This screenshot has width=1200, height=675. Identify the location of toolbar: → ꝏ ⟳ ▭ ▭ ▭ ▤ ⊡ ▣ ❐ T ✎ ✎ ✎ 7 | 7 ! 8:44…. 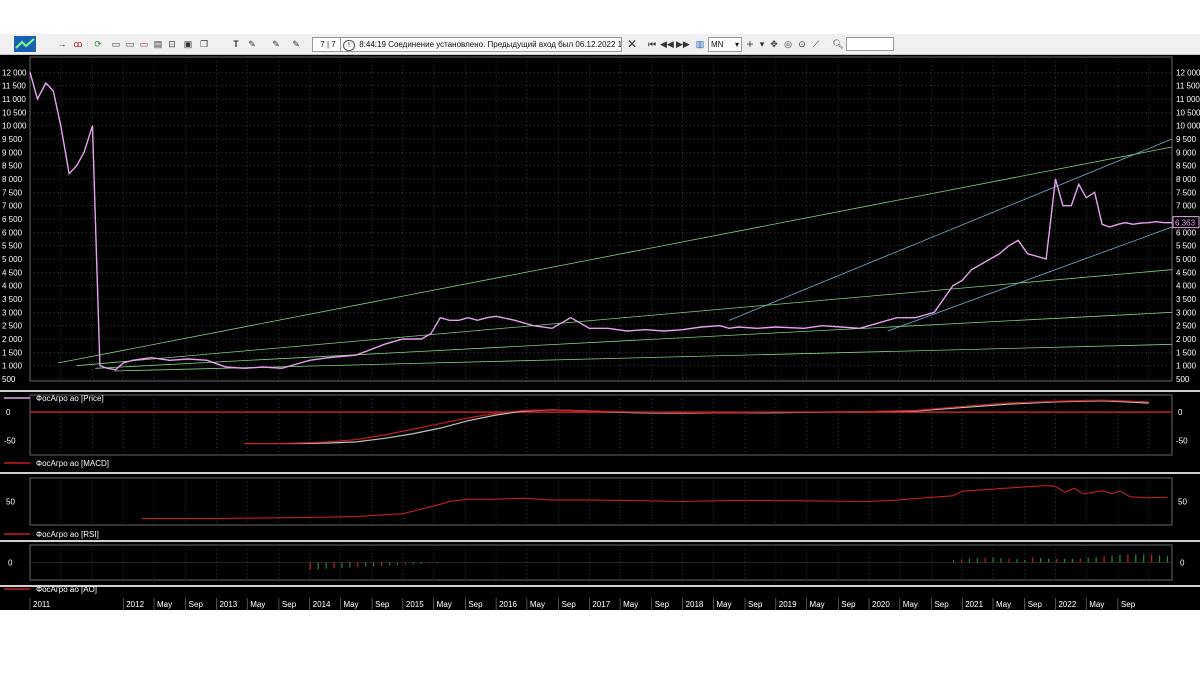
(600, 44).